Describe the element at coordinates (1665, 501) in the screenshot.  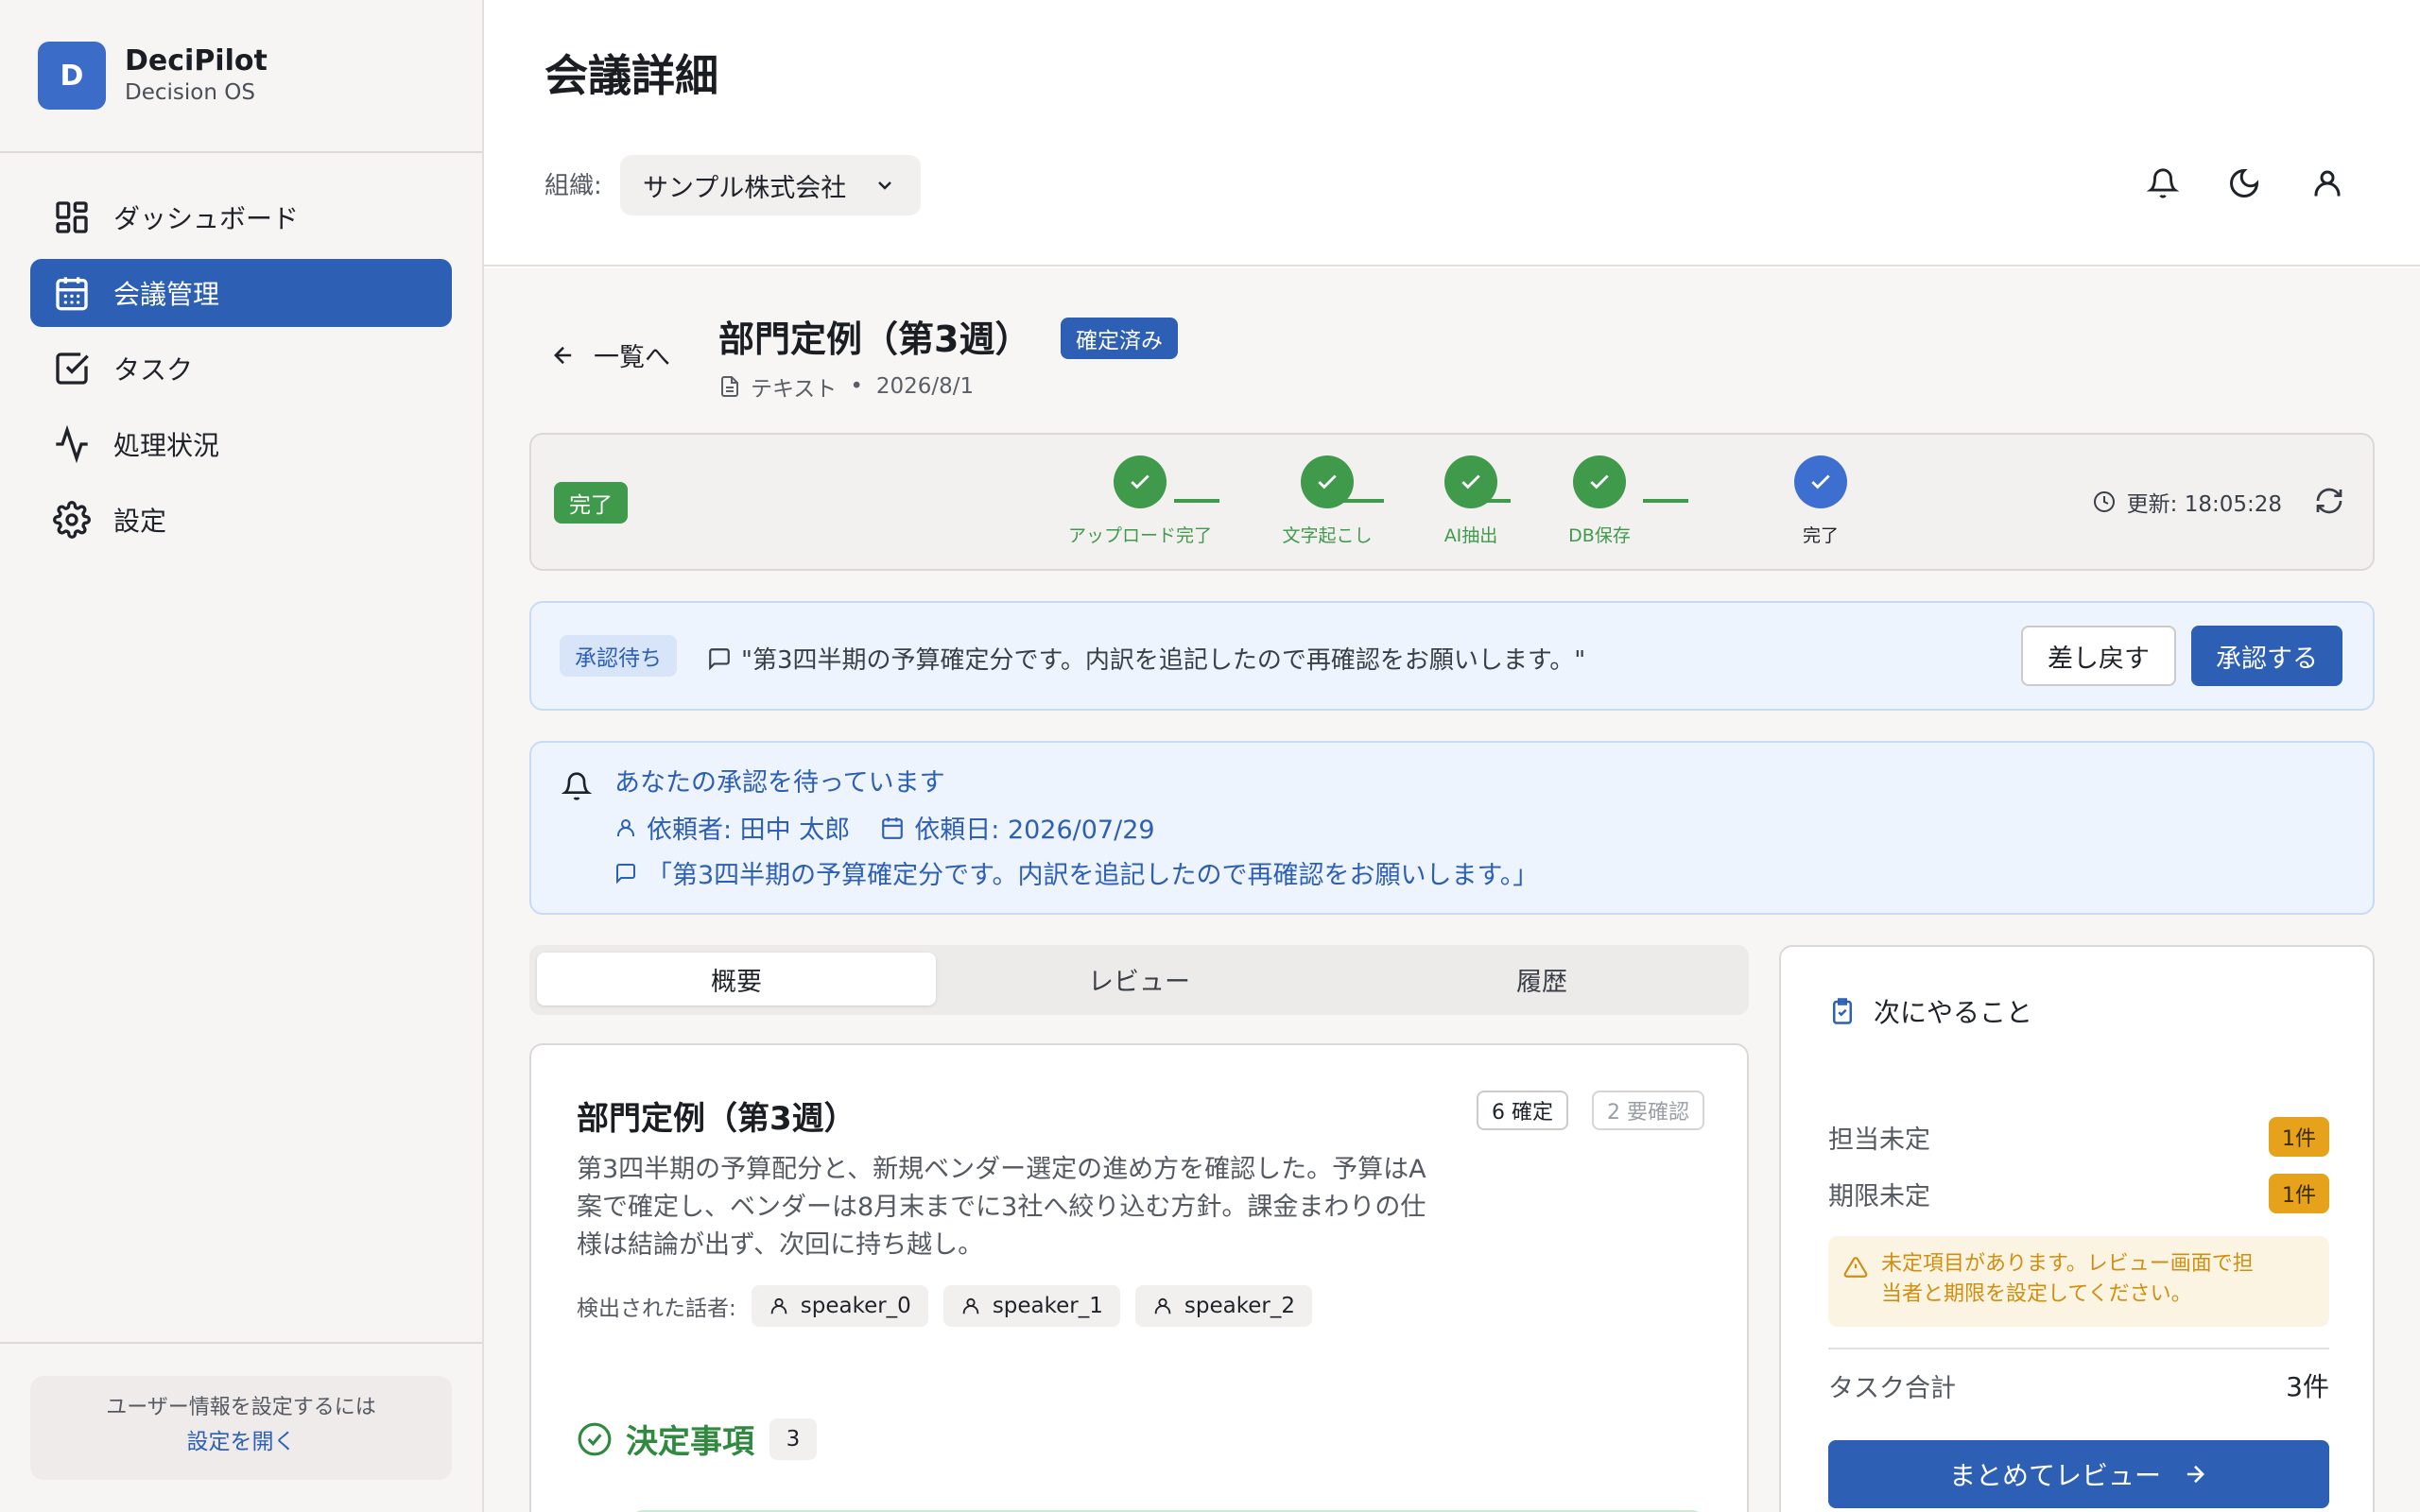
I see `step-connector` at that location.